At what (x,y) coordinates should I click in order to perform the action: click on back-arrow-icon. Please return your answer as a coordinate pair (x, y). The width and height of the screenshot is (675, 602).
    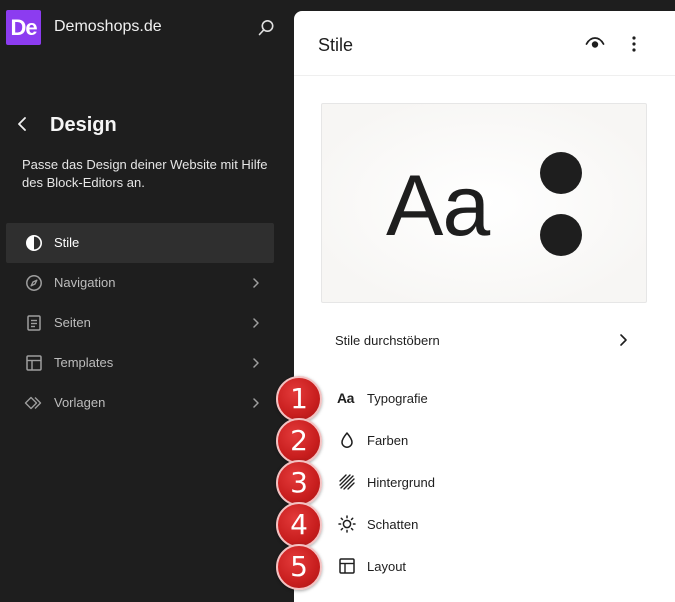
    Looking at the image, I should click on (23, 124).